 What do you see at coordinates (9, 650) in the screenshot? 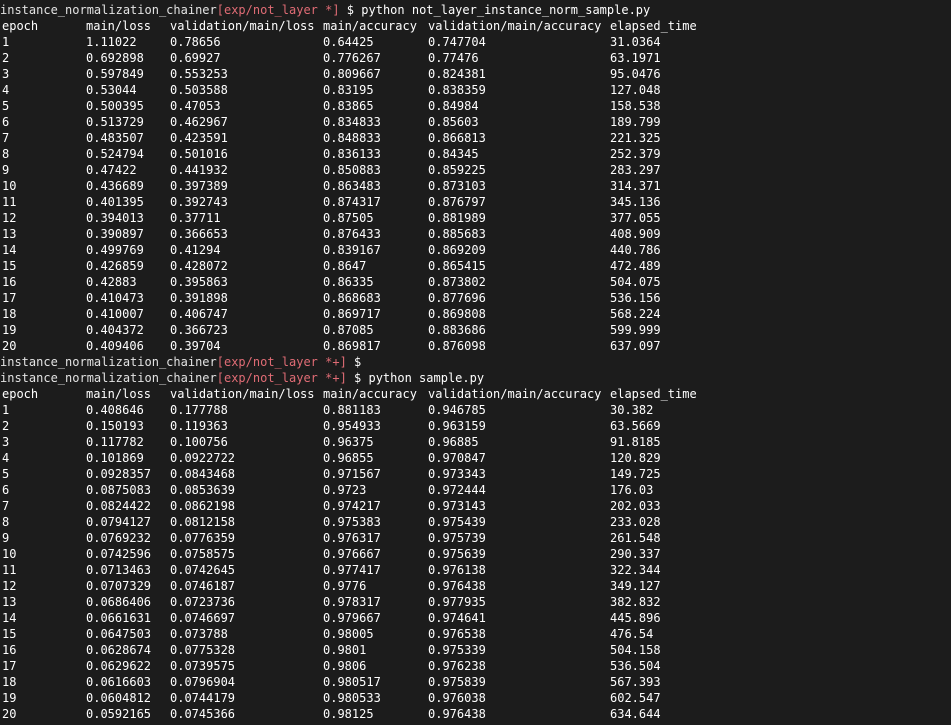
I see `table-cell: 16` at bounding box center [9, 650].